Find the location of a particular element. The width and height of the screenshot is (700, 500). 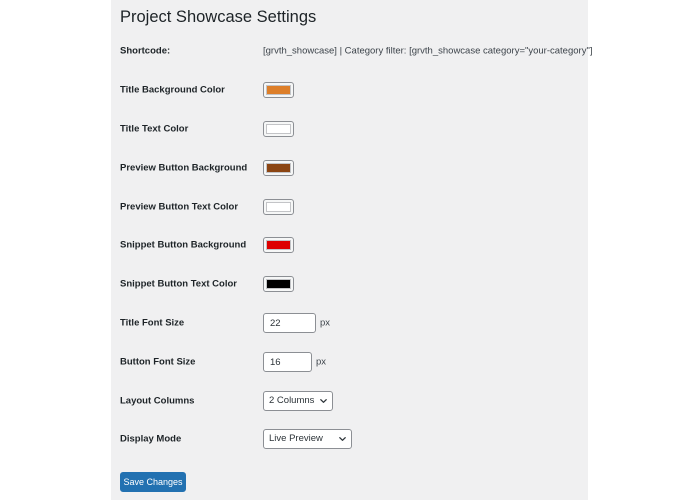

button-font-size-label: Button Font Size is located at coordinates (158, 362).